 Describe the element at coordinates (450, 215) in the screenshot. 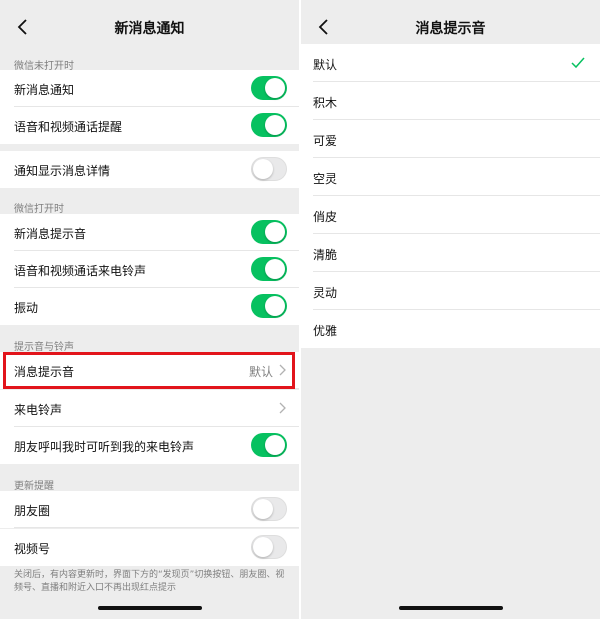

I see `tone-option: 俏皮` at that location.